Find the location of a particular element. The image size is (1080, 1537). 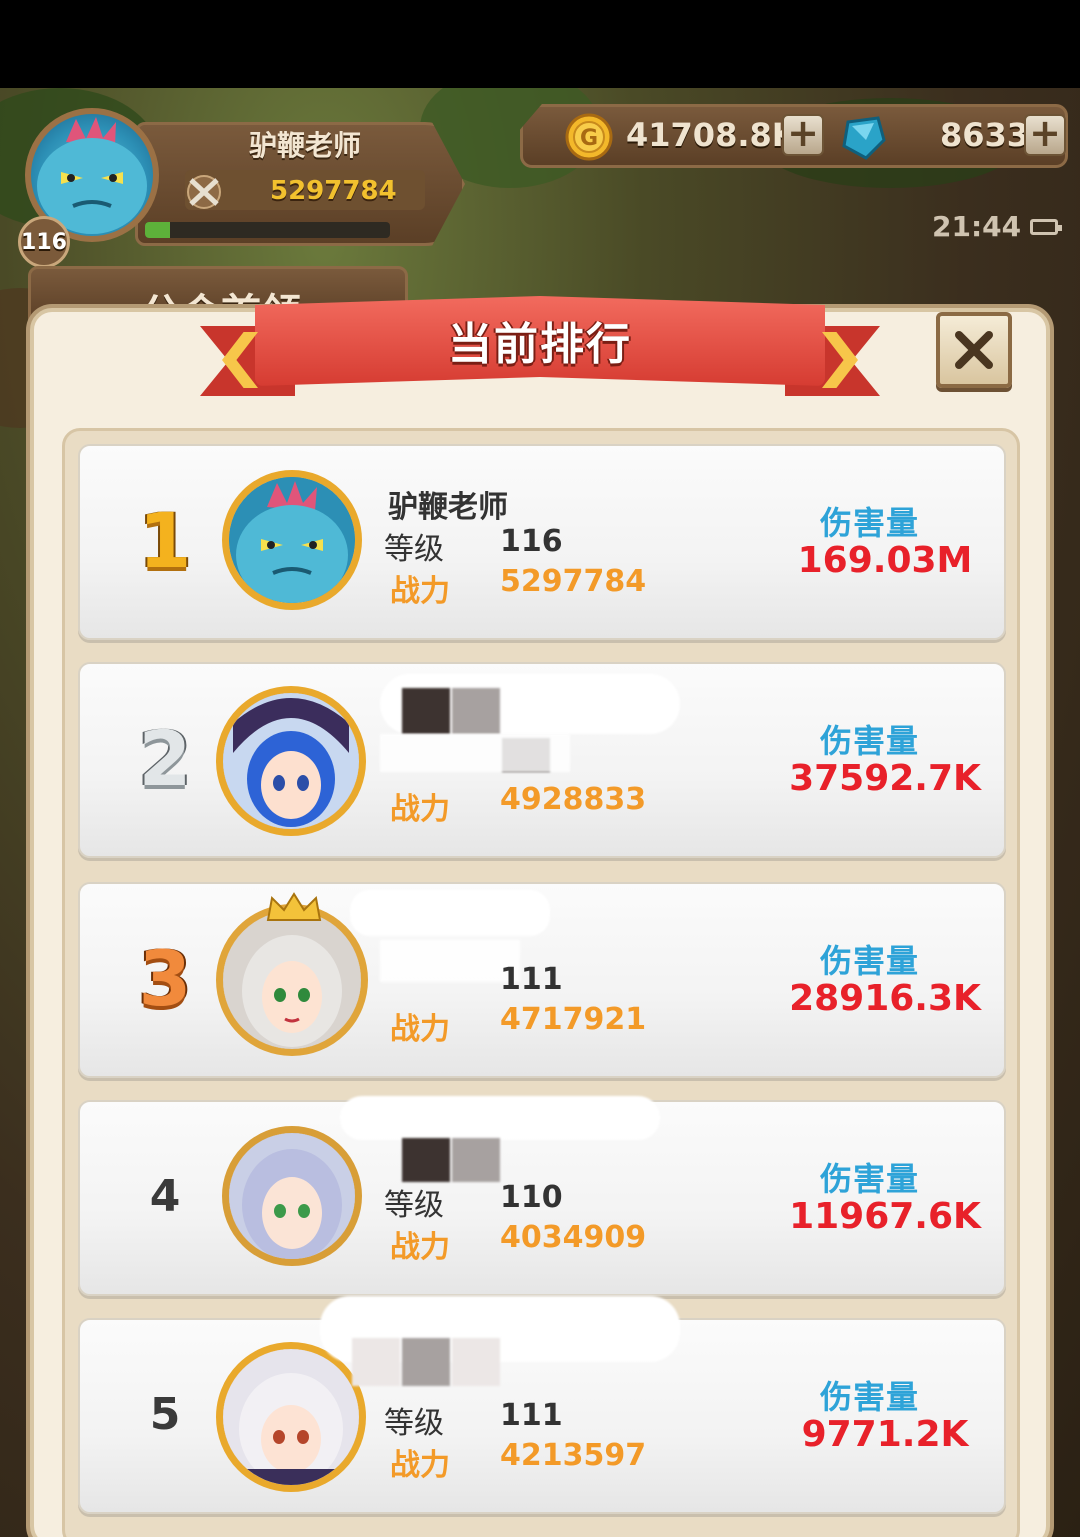

player-power: 5297784 is located at coordinates (333, 191).